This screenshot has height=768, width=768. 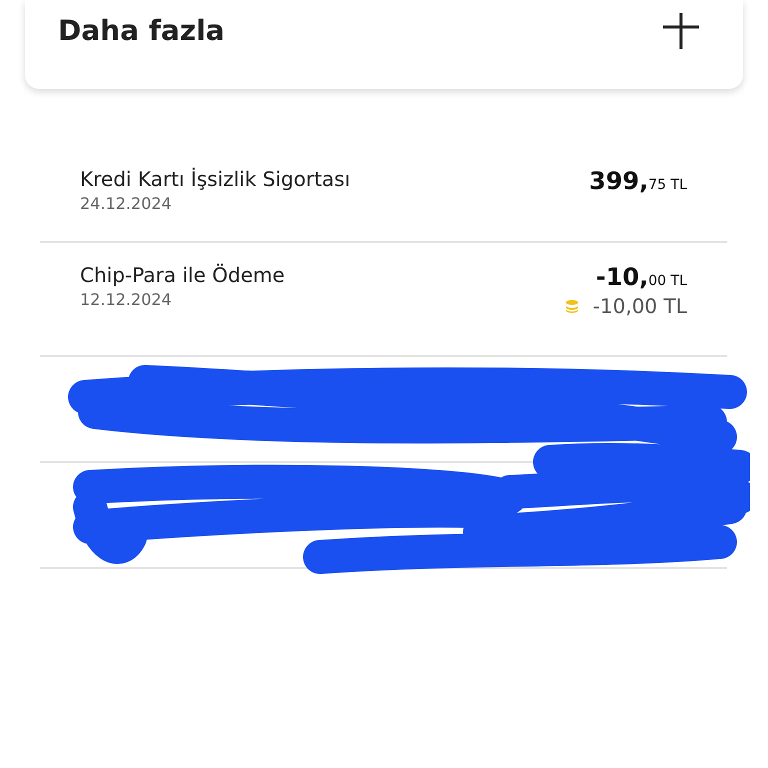 What do you see at coordinates (384, 44) in the screenshot?
I see `more-card: Daha fazla` at bounding box center [384, 44].